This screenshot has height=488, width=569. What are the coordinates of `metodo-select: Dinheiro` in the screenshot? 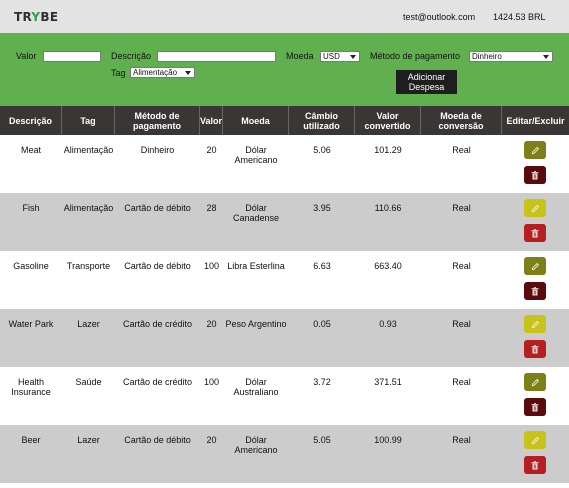 It's located at (511, 56).